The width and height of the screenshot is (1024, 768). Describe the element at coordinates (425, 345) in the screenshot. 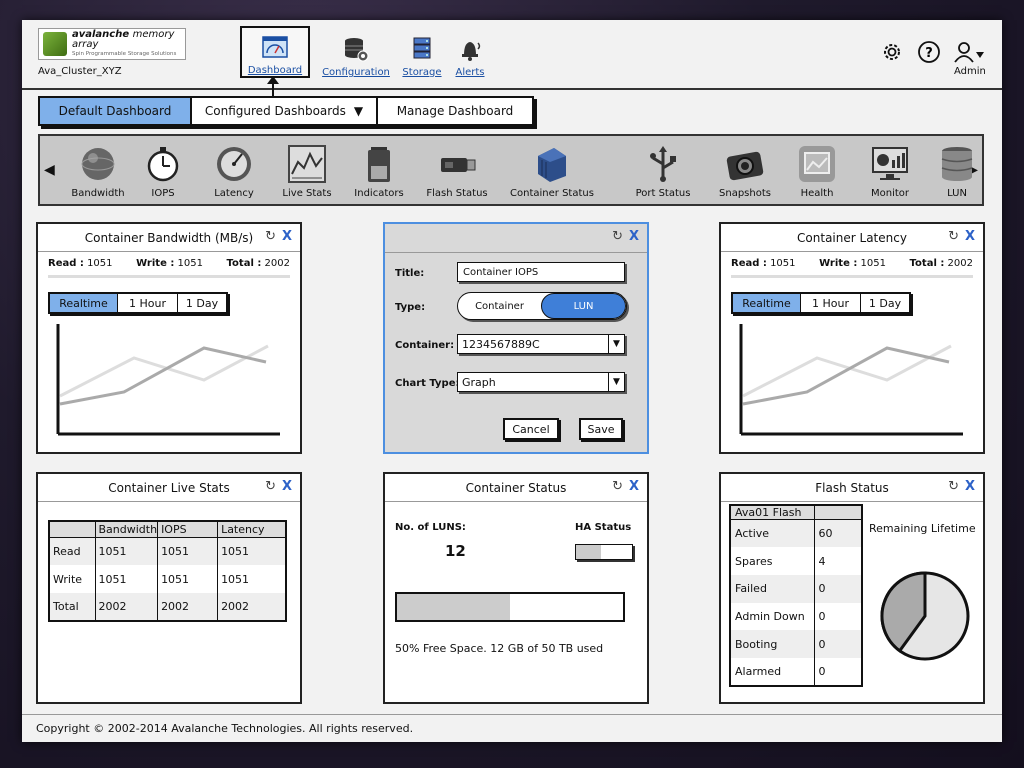

I see `container-field-label: Container:` at that location.